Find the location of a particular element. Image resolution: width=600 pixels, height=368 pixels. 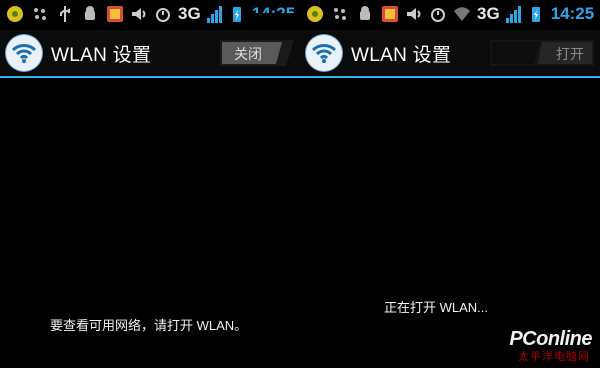

wlan-off-message: 要查看可用网络，请打开 WLAN。 is located at coordinates (149, 325).